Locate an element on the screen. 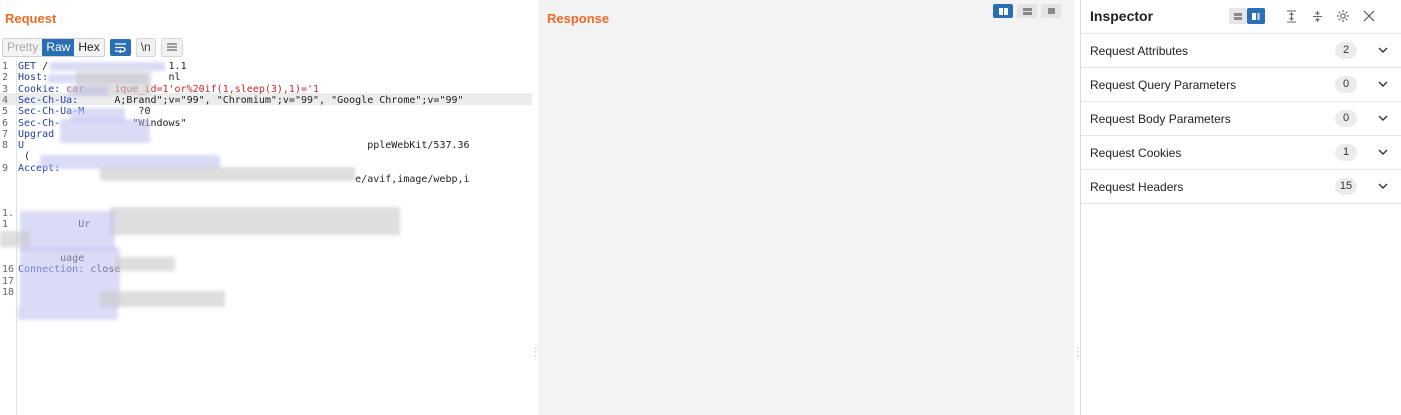 The image size is (1401, 415). section-label: Request Query Parameters is located at coordinates (1163, 84).